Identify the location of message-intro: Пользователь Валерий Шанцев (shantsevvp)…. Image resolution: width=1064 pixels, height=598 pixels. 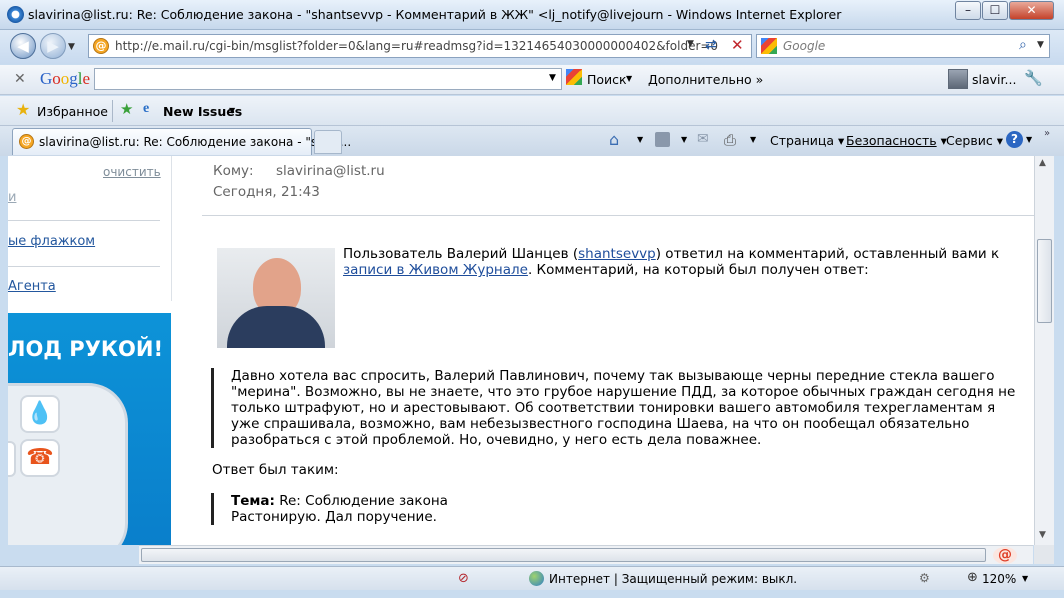
(683, 262).